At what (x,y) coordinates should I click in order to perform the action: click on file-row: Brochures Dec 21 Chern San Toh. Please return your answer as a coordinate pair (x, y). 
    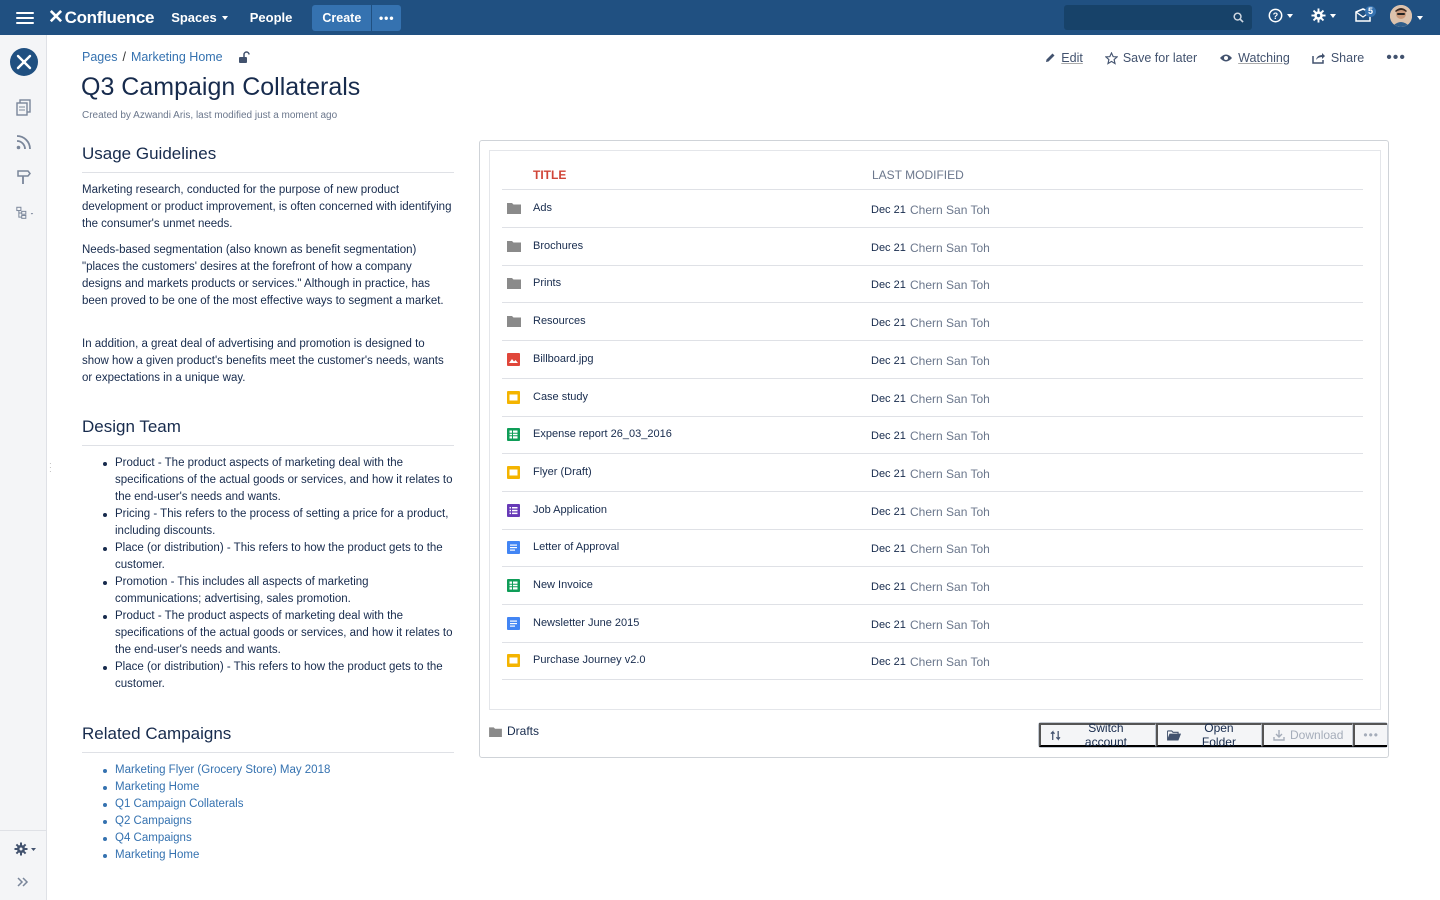
    Looking at the image, I should click on (932, 247).